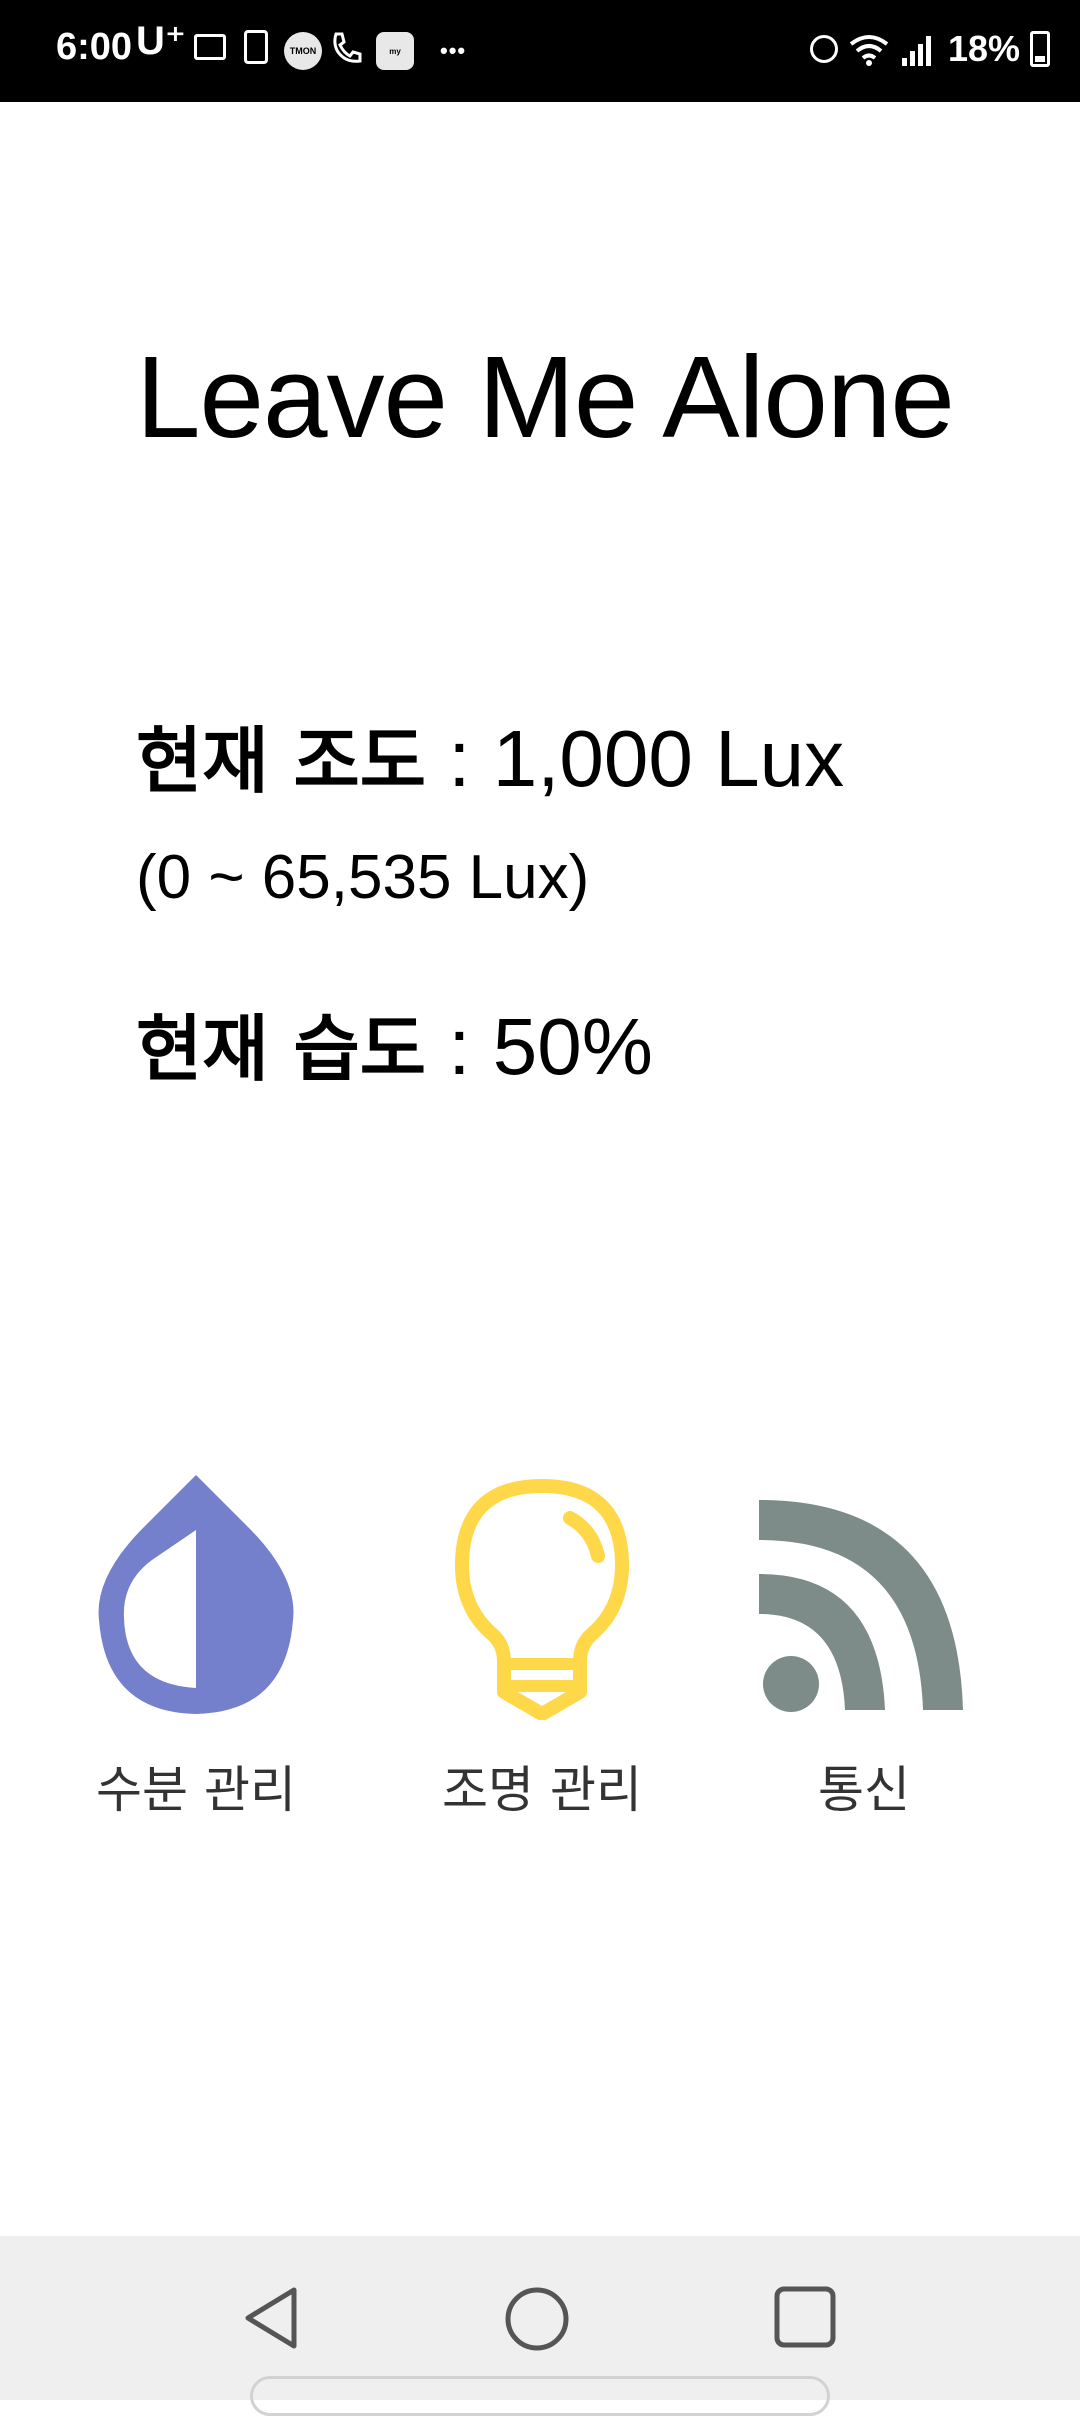 Image resolution: width=1080 pixels, height=2416 pixels. Describe the element at coordinates (542, 1599) in the screenshot. I see `light-bulb-icon` at that location.